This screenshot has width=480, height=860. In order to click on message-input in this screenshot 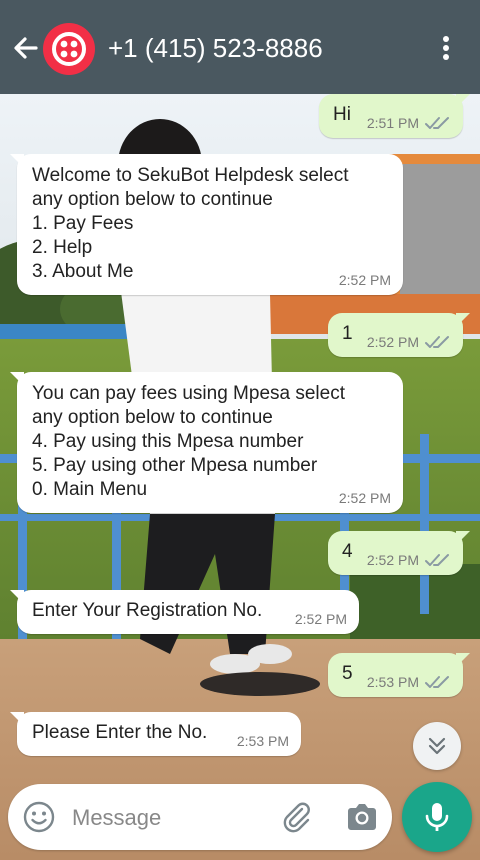, I will do `click(172, 818)`.